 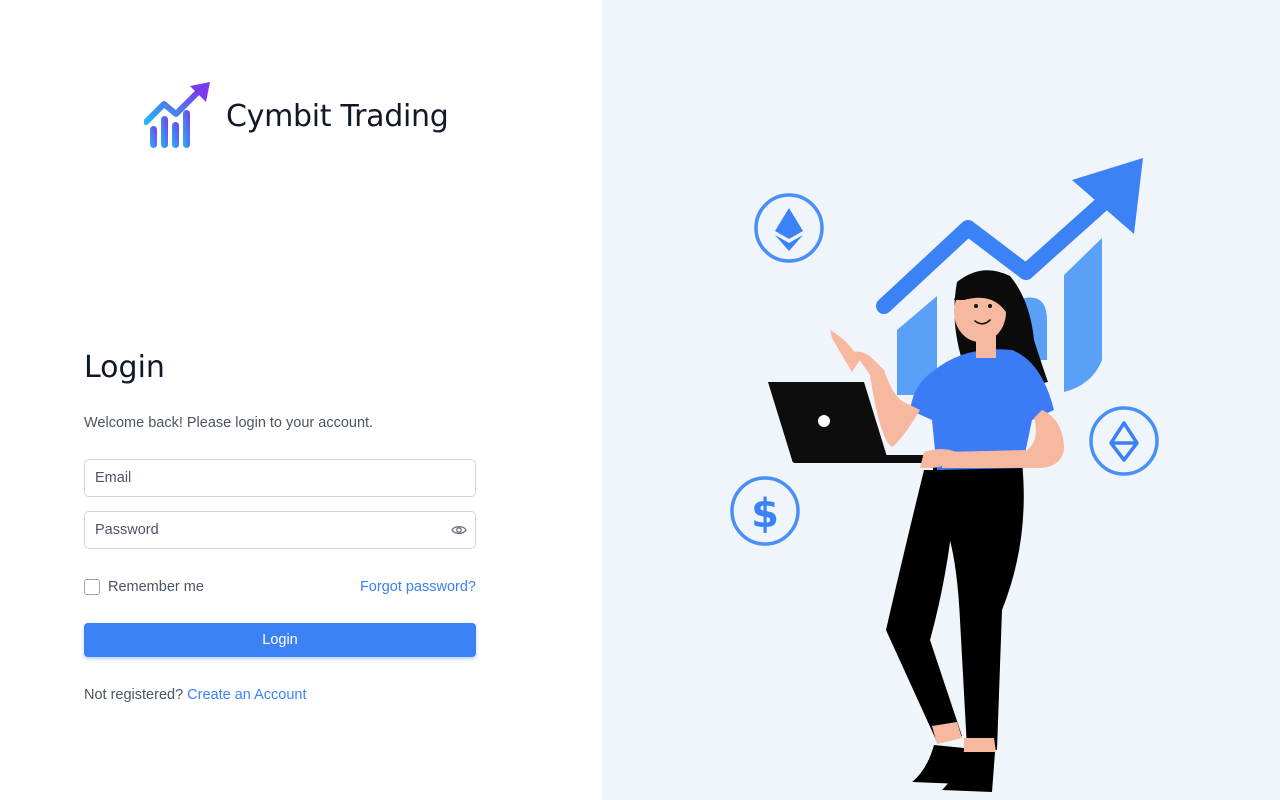 What do you see at coordinates (418, 587) in the screenshot?
I see `forgot-password-link: Forgot password?` at bounding box center [418, 587].